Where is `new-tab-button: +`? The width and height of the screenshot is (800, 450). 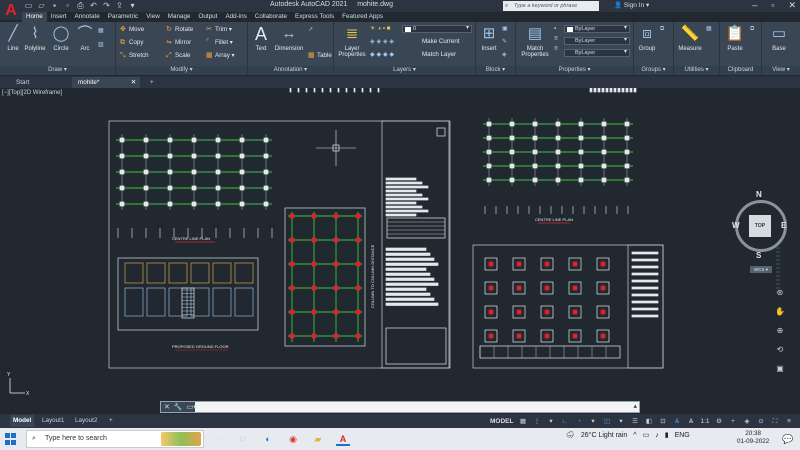 new-tab-button: + is located at coordinates (150, 82).